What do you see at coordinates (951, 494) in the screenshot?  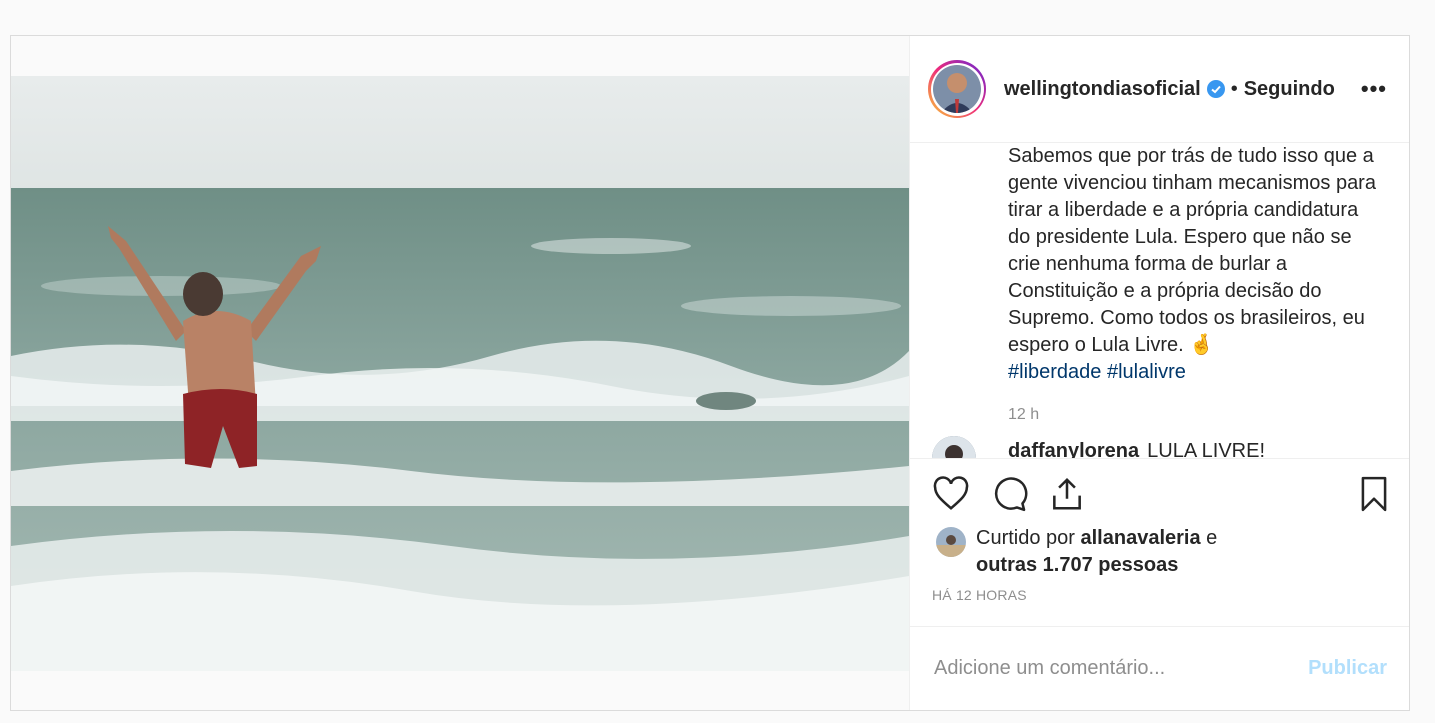 I see `heart-icon` at bounding box center [951, 494].